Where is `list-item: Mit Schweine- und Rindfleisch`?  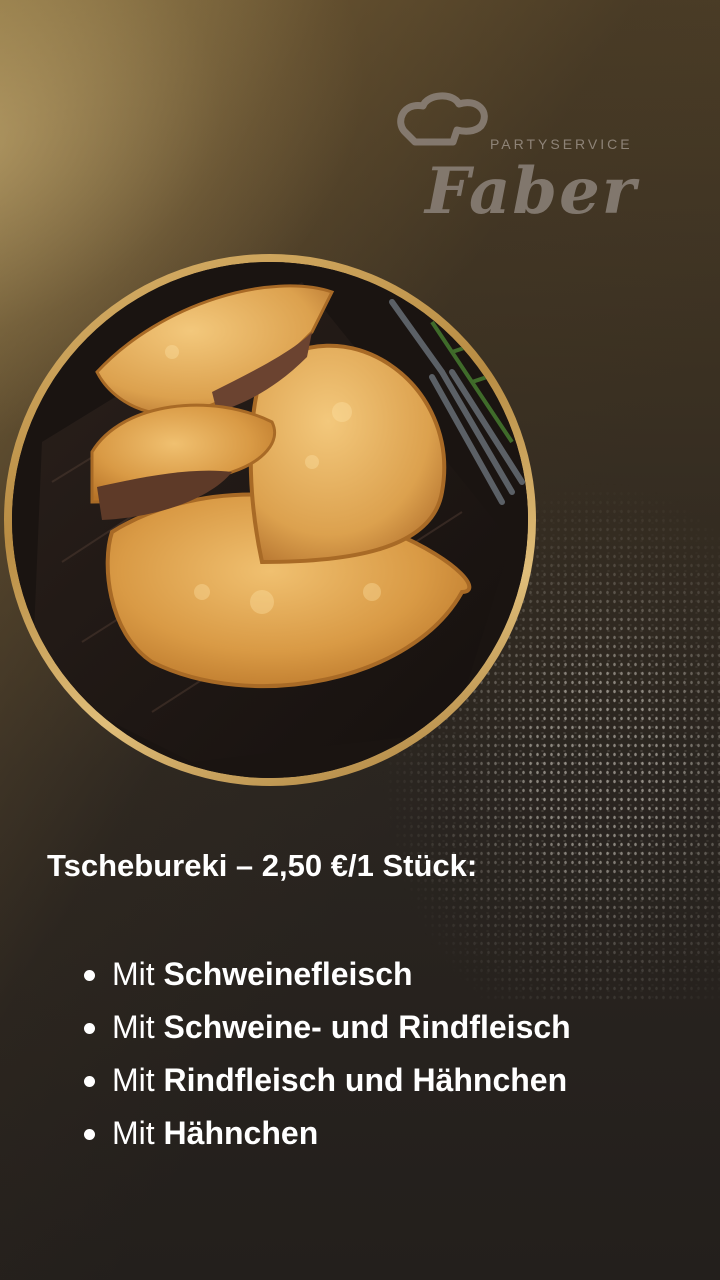
list-item: Mit Schweine- und Rindfleisch is located at coordinates (325, 1027).